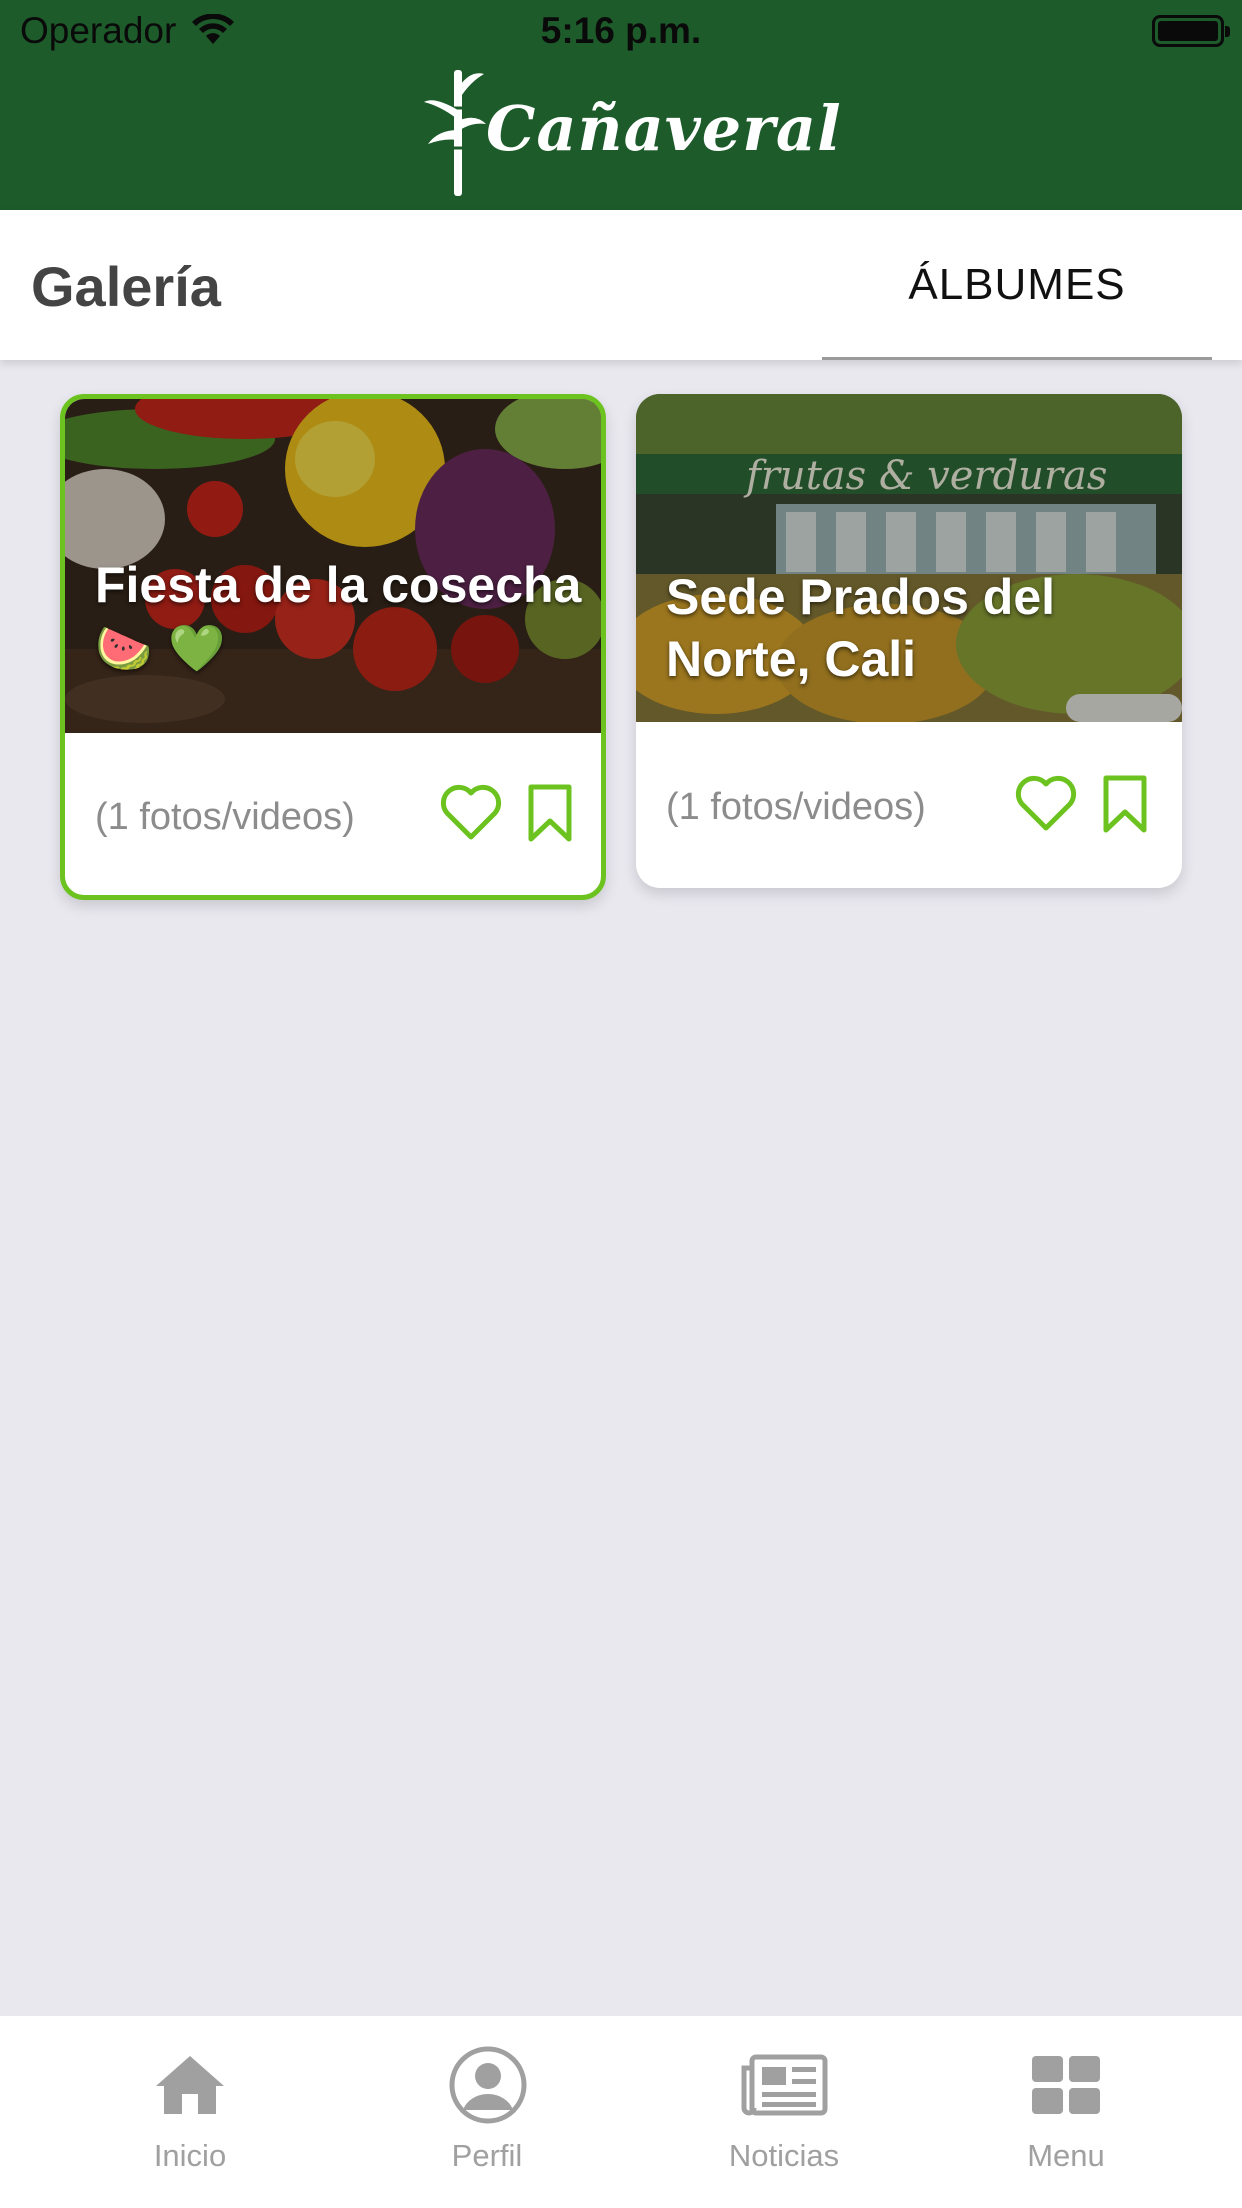 Image resolution: width=1242 pixels, height=2208 pixels. Describe the element at coordinates (488, 2085) in the screenshot. I see `profile-icon` at that location.